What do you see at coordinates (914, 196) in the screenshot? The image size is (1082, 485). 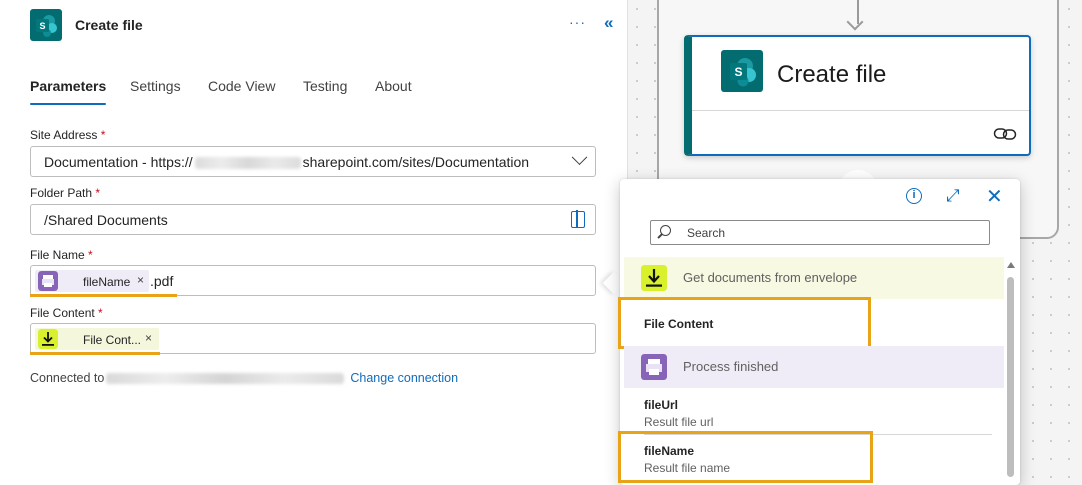 I see `info-icon: i` at bounding box center [914, 196].